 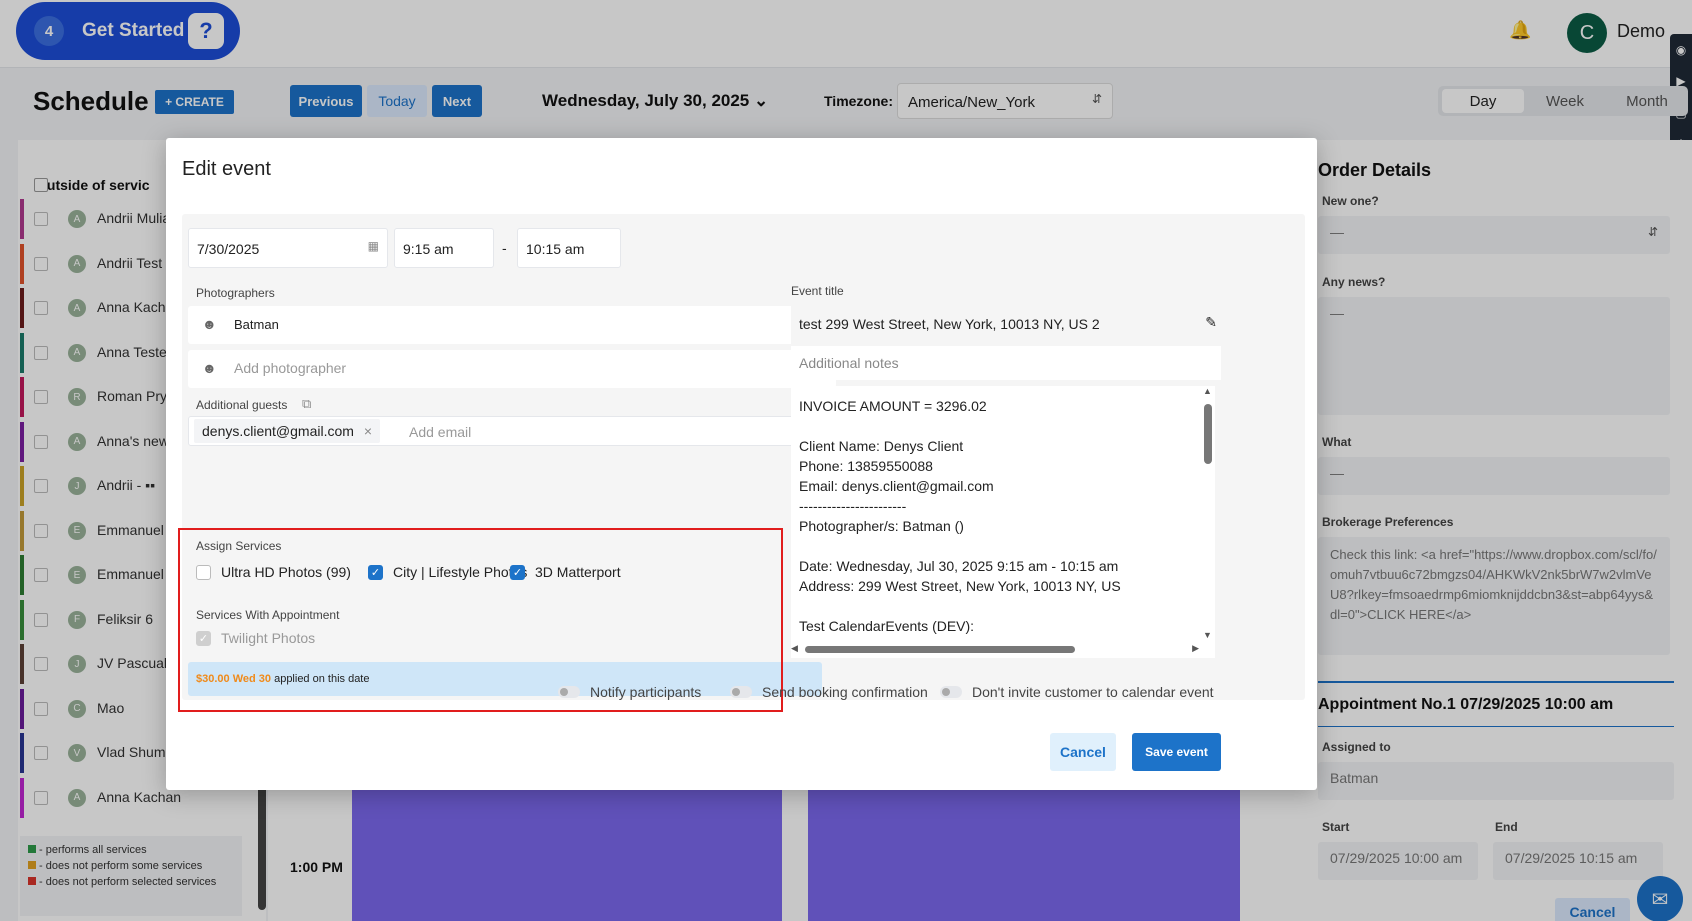 What do you see at coordinates (1208, 515) in the screenshot?
I see `description-vscroll: ▲ ▼` at bounding box center [1208, 515].